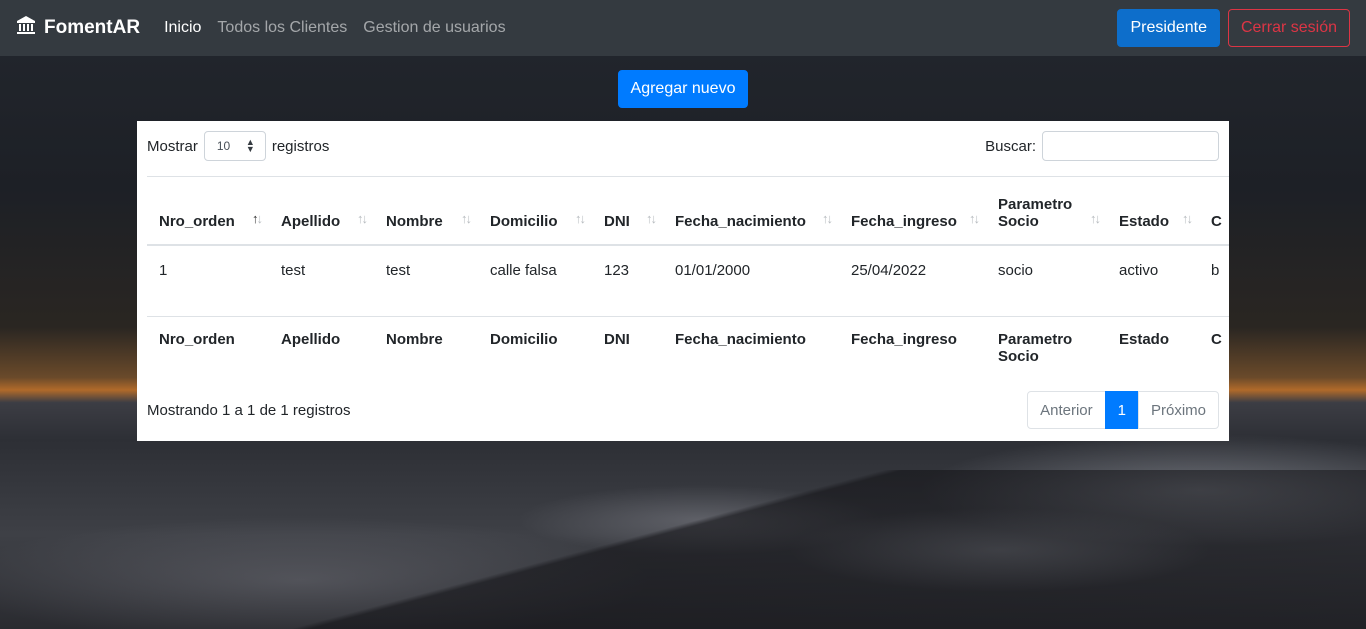 The width and height of the screenshot is (1366, 629). What do you see at coordinates (172, 146) in the screenshot?
I see `show-label: Mostrar` at bounding box center [172, 146].